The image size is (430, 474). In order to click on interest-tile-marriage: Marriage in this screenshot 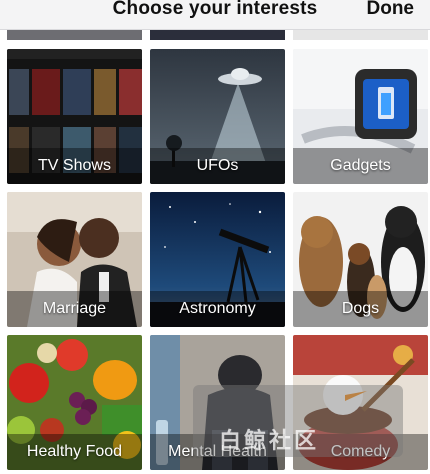, I will do `click(74, 259)`.